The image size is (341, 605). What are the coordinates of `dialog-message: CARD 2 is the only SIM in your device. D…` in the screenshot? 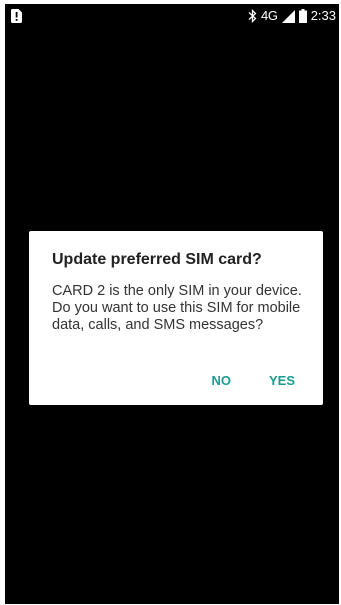 It's located at (177, 308).